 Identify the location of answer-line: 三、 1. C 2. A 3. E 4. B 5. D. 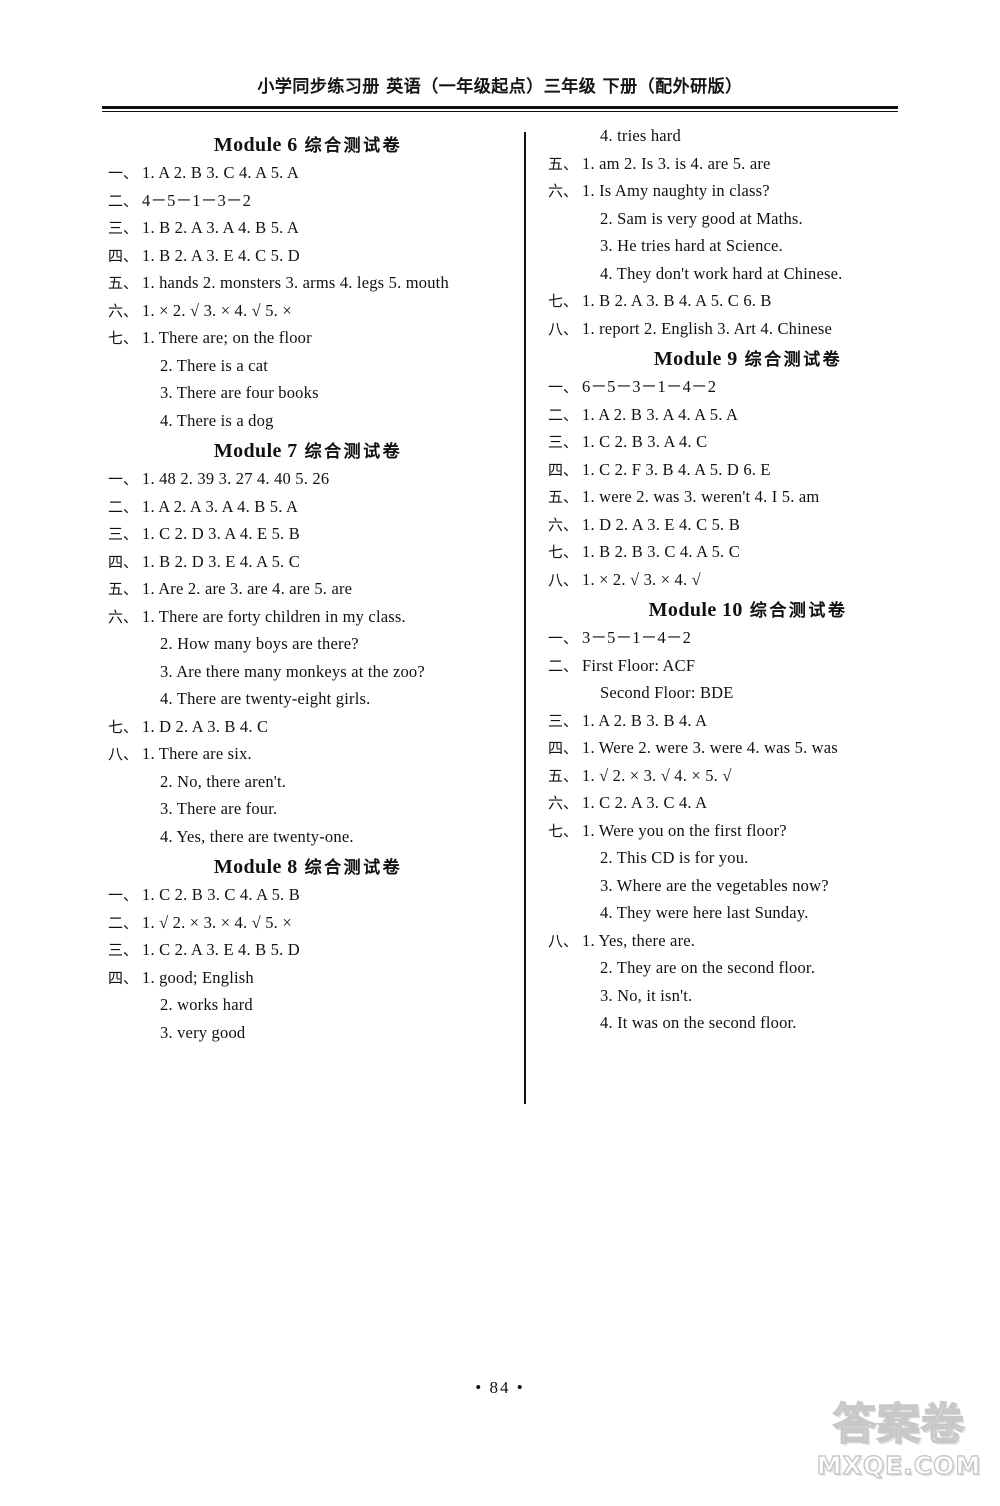
(308, 949).